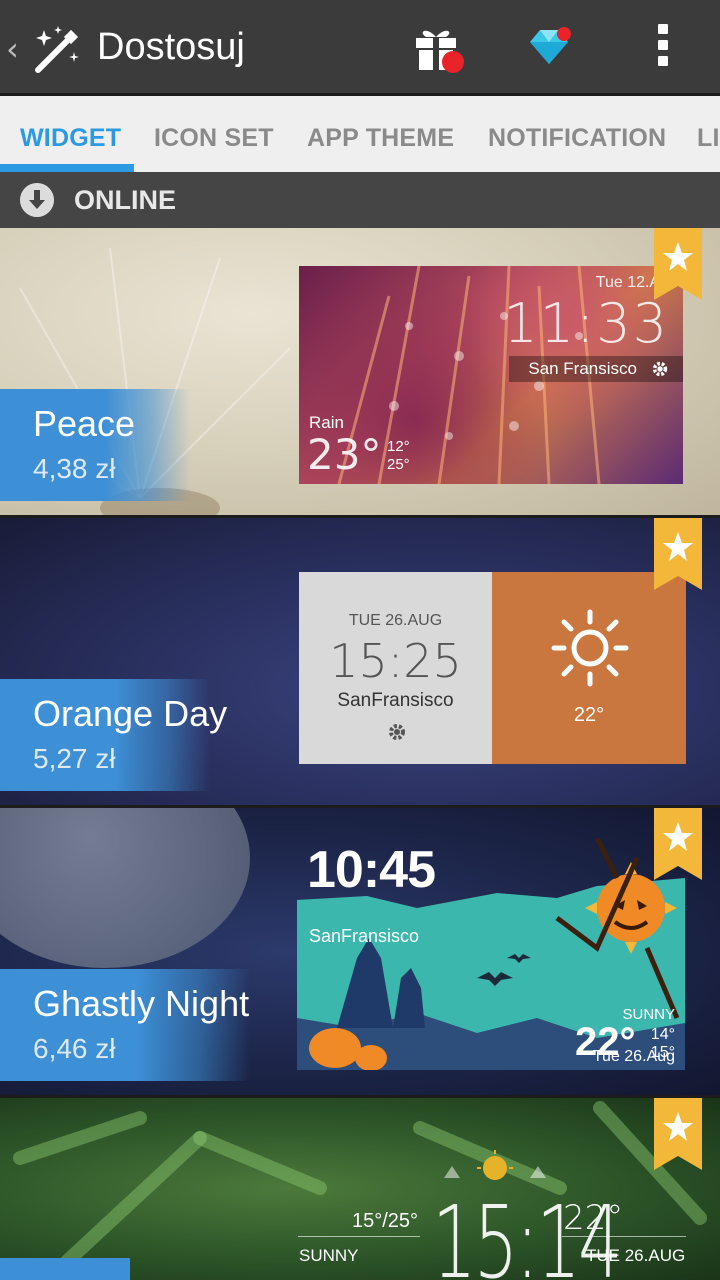 The image size is (720, 1280). I want to click on theme-price: 4,38 zł, so click(74, 468).